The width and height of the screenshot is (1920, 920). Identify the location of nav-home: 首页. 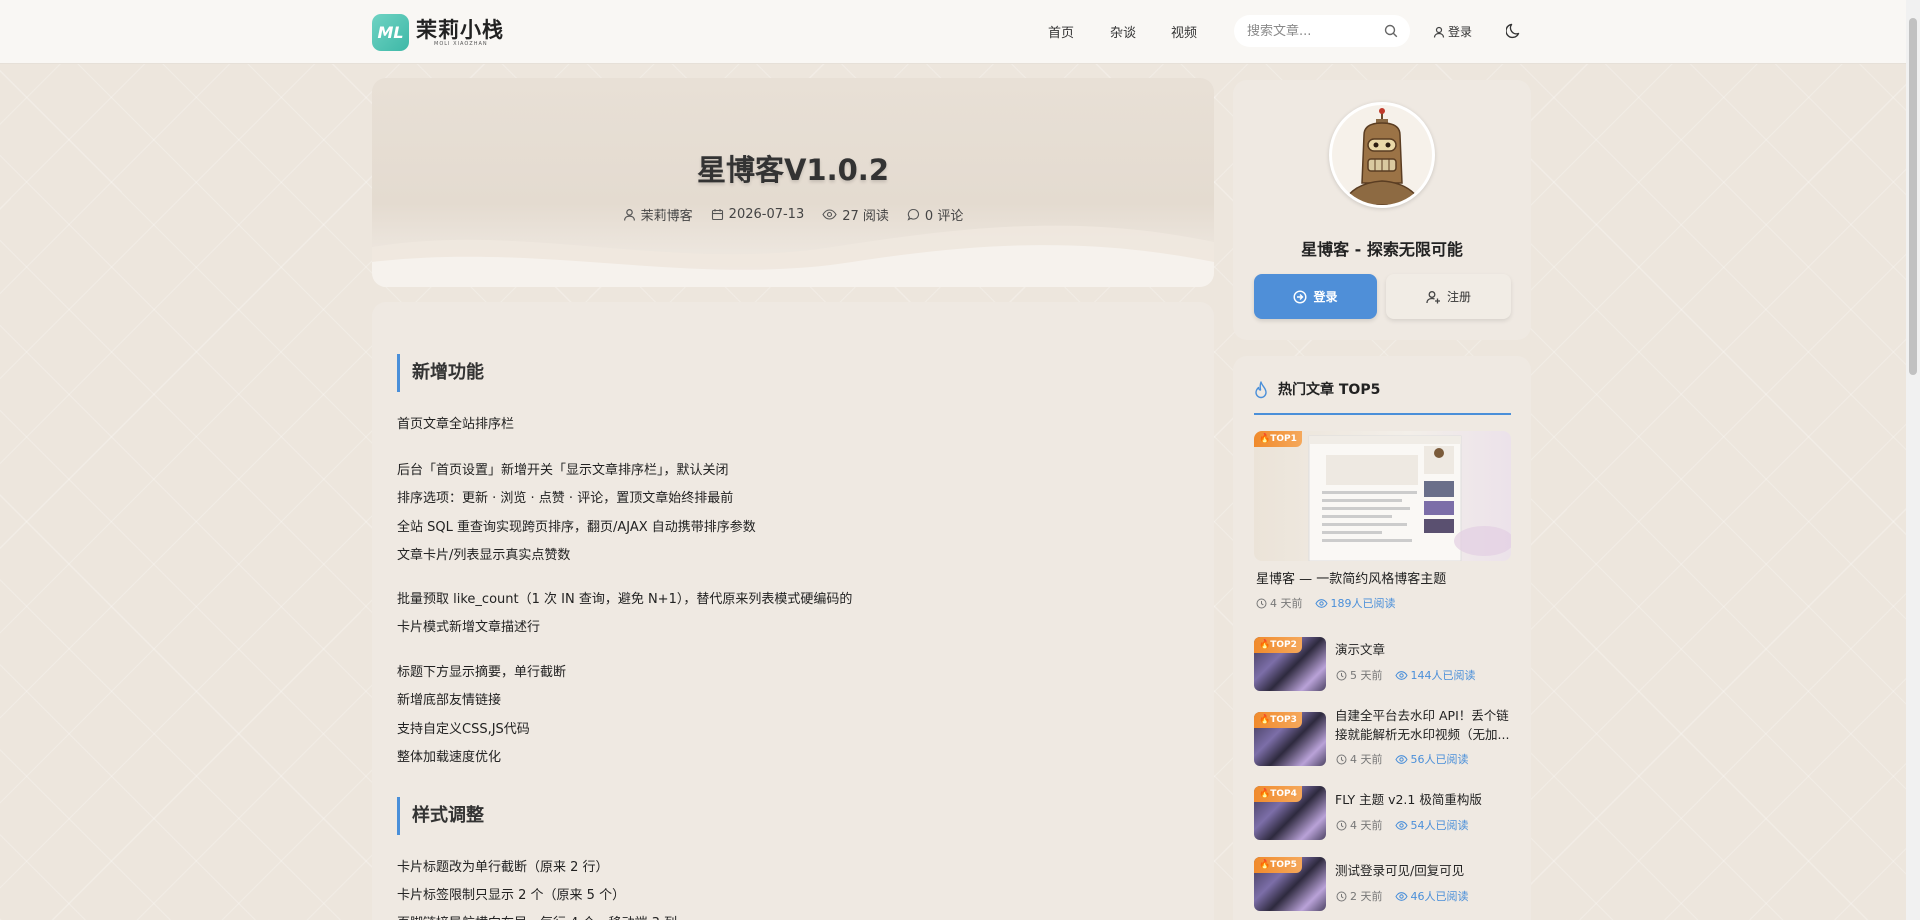
(1061, 31).